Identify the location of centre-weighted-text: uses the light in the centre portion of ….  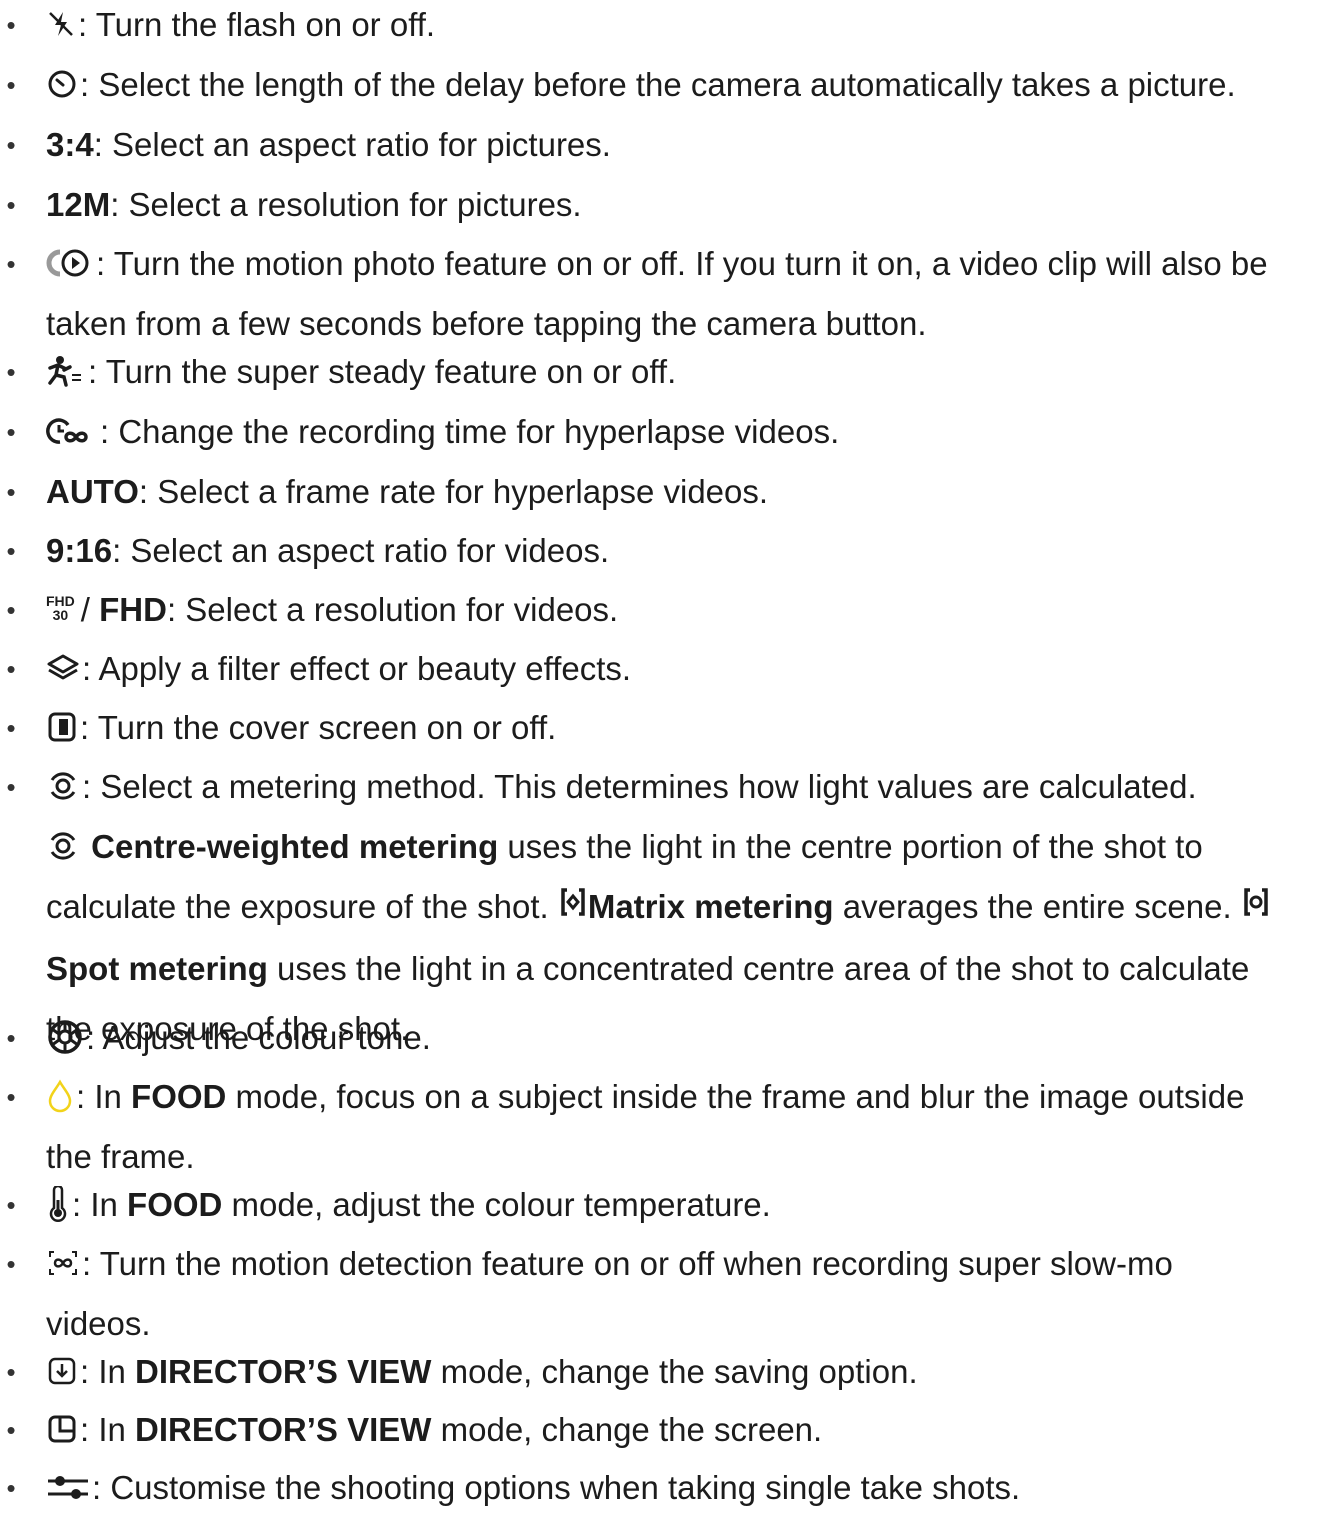
(855, 846).